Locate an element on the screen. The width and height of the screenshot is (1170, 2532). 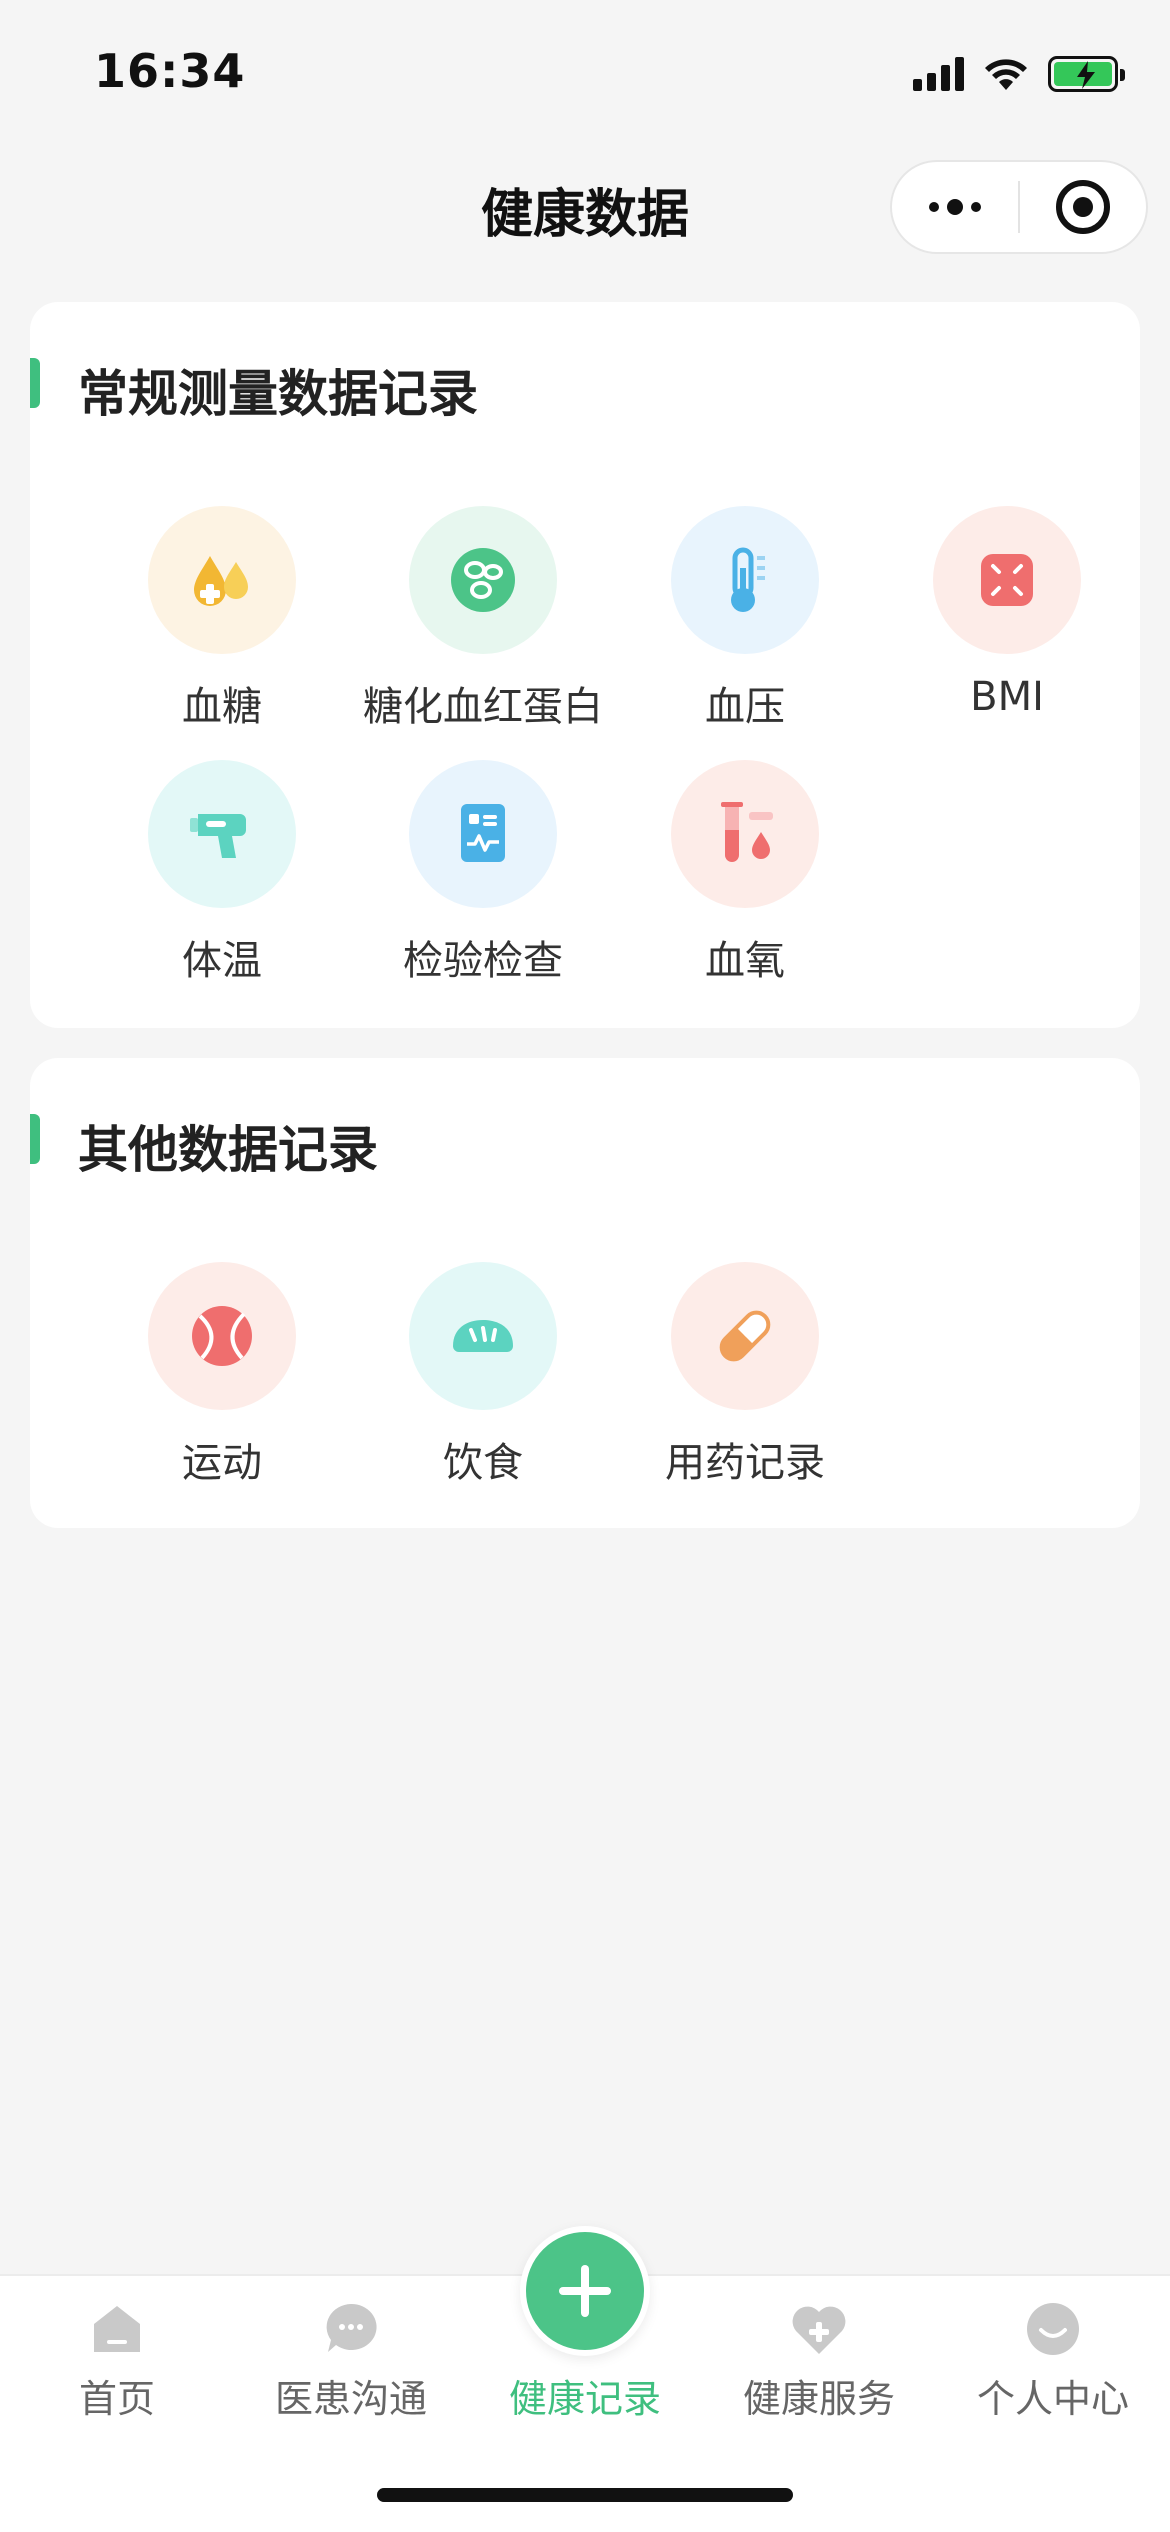
item-label: BMI is located at coordinates (1007, 697).